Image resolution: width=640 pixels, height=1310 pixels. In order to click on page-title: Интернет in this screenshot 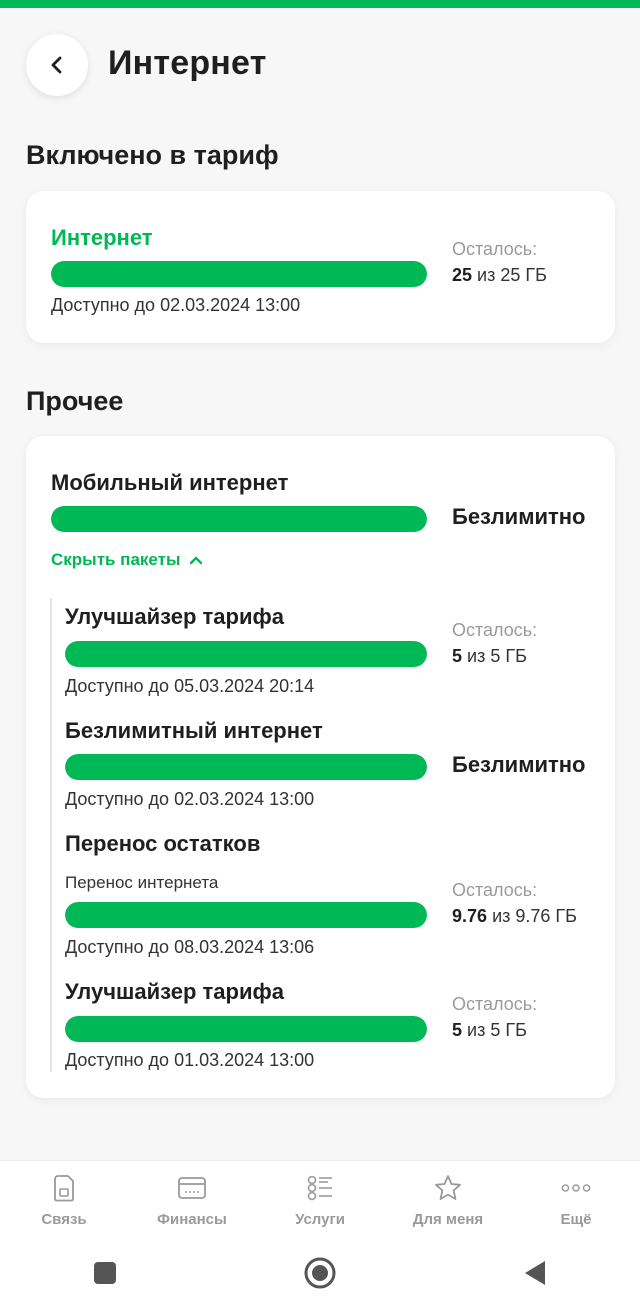, I will do `click(187, 63)`.